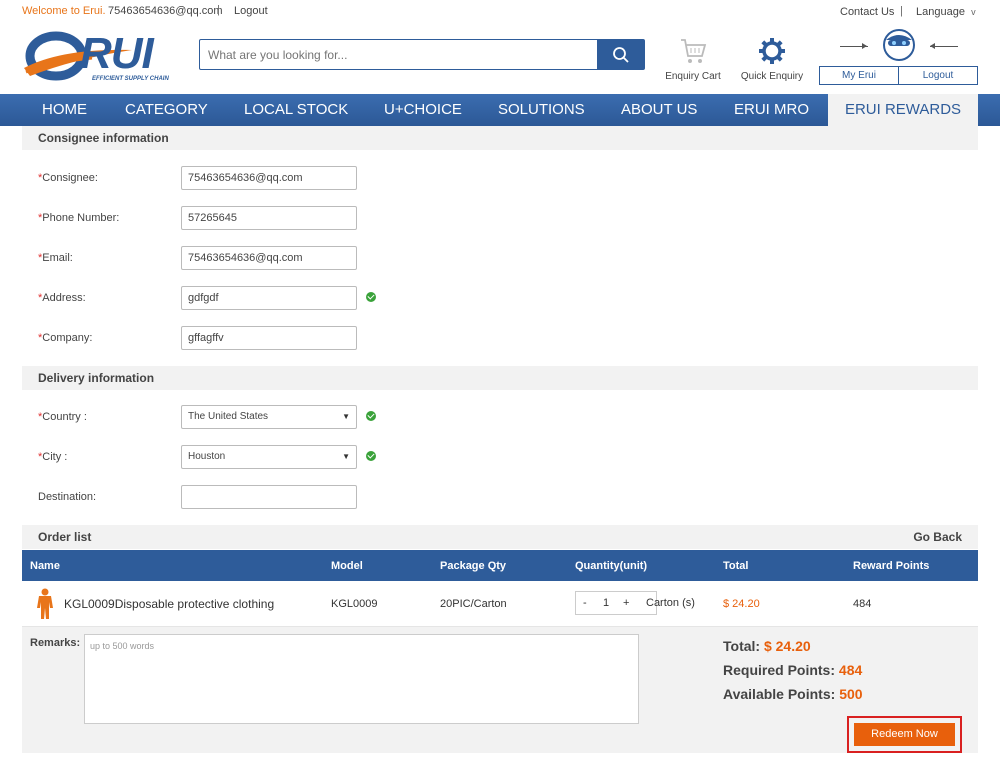 The width and height of the screenshot is (1000, 761). What do you see at coordinates (772, 76) in the screenshot?
I see `quick-enquiry-label: Quick Enquiry` at bounding box center [772, 76].